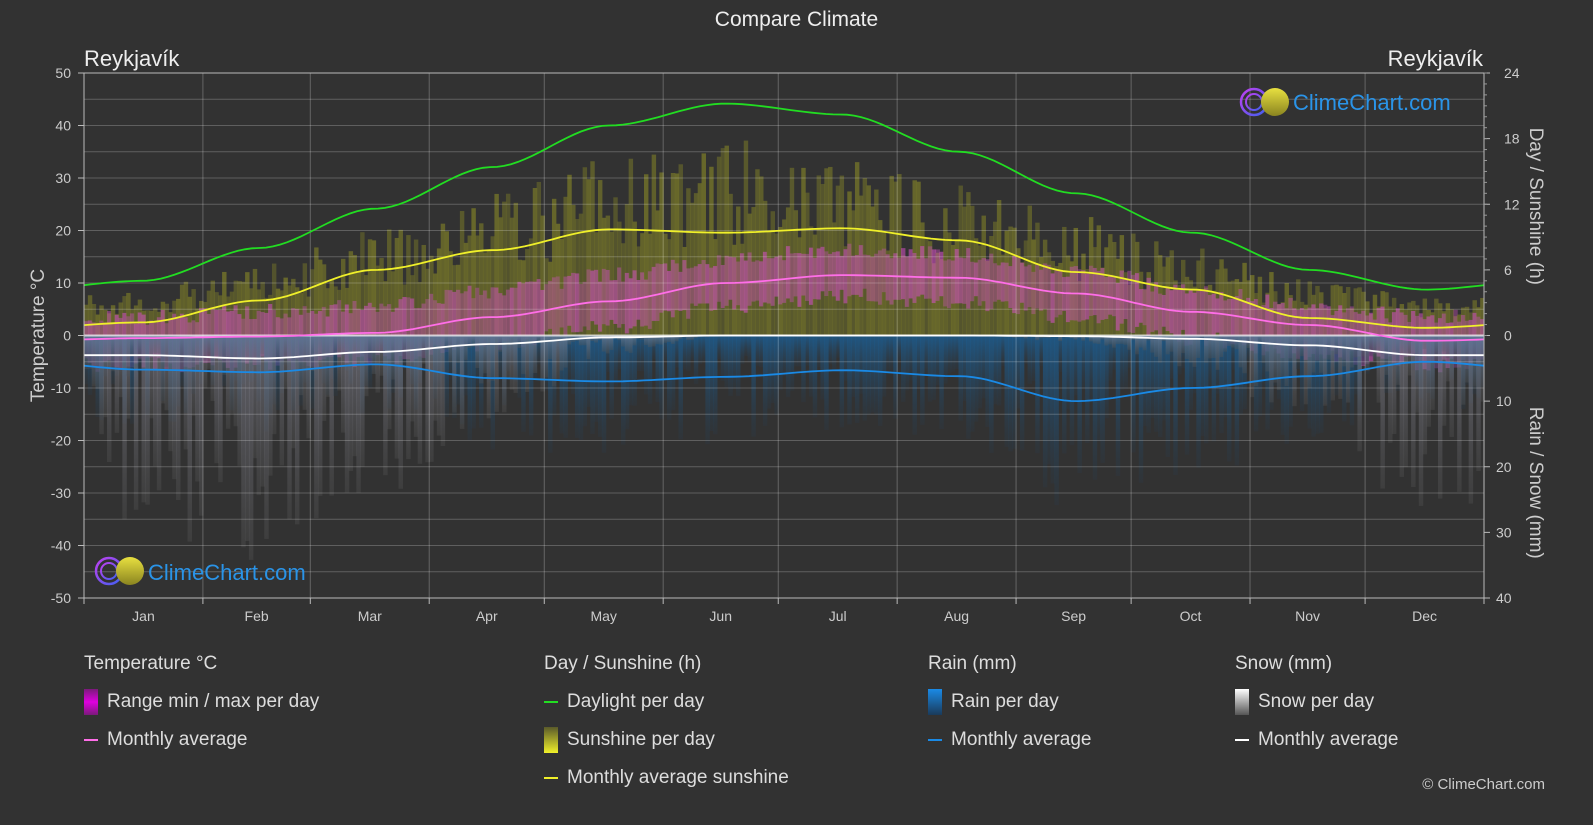 The width and height of the screenshot is (1593, 825). What do you see at coordinates (1316, 702) in the screenshot?
I see `legend-item-snow: Snow per day` at bounding box center [1316, 702].